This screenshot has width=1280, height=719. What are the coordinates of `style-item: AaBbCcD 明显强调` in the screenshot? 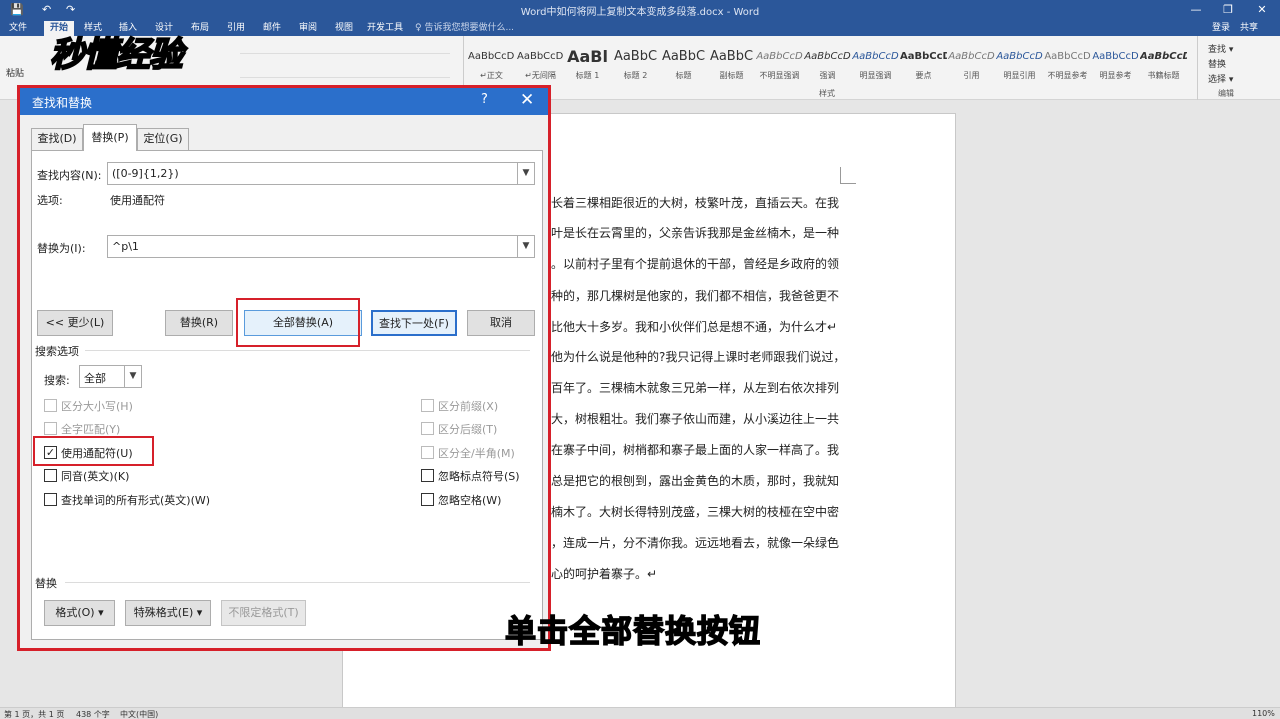 It's located at (875, 69).